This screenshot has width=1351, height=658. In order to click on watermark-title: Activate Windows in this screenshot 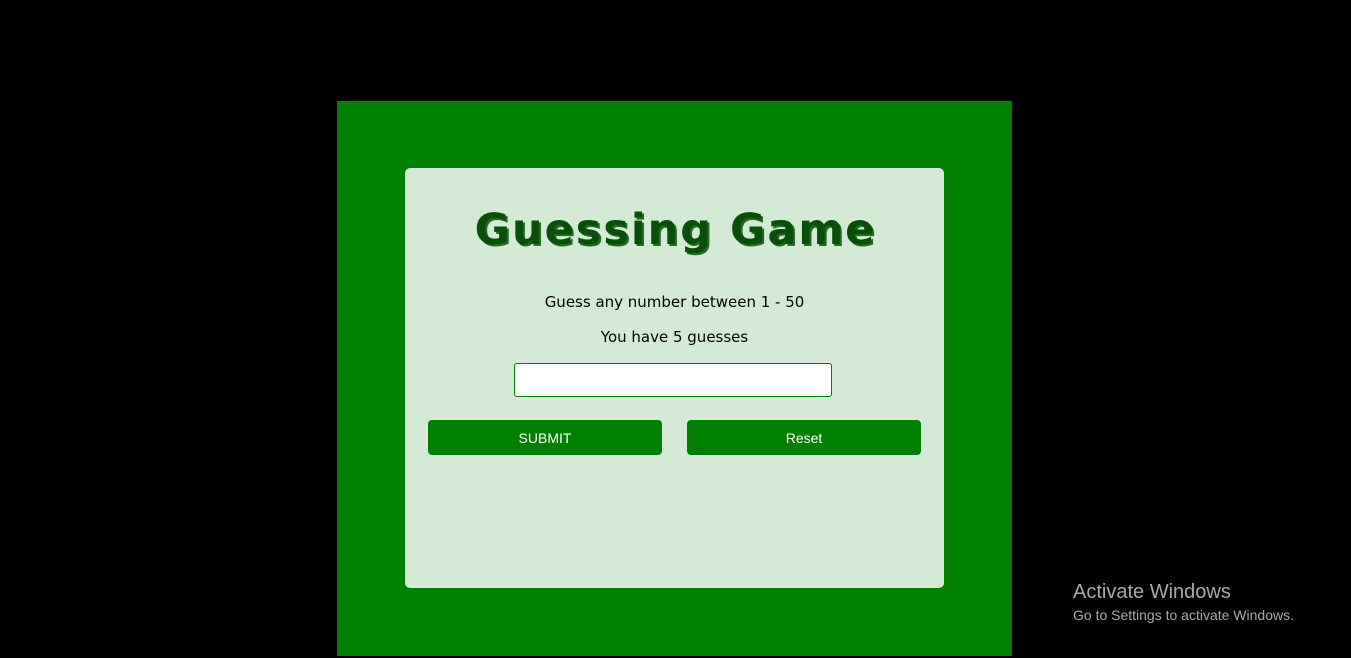, I will do `click(1152, 592)`.